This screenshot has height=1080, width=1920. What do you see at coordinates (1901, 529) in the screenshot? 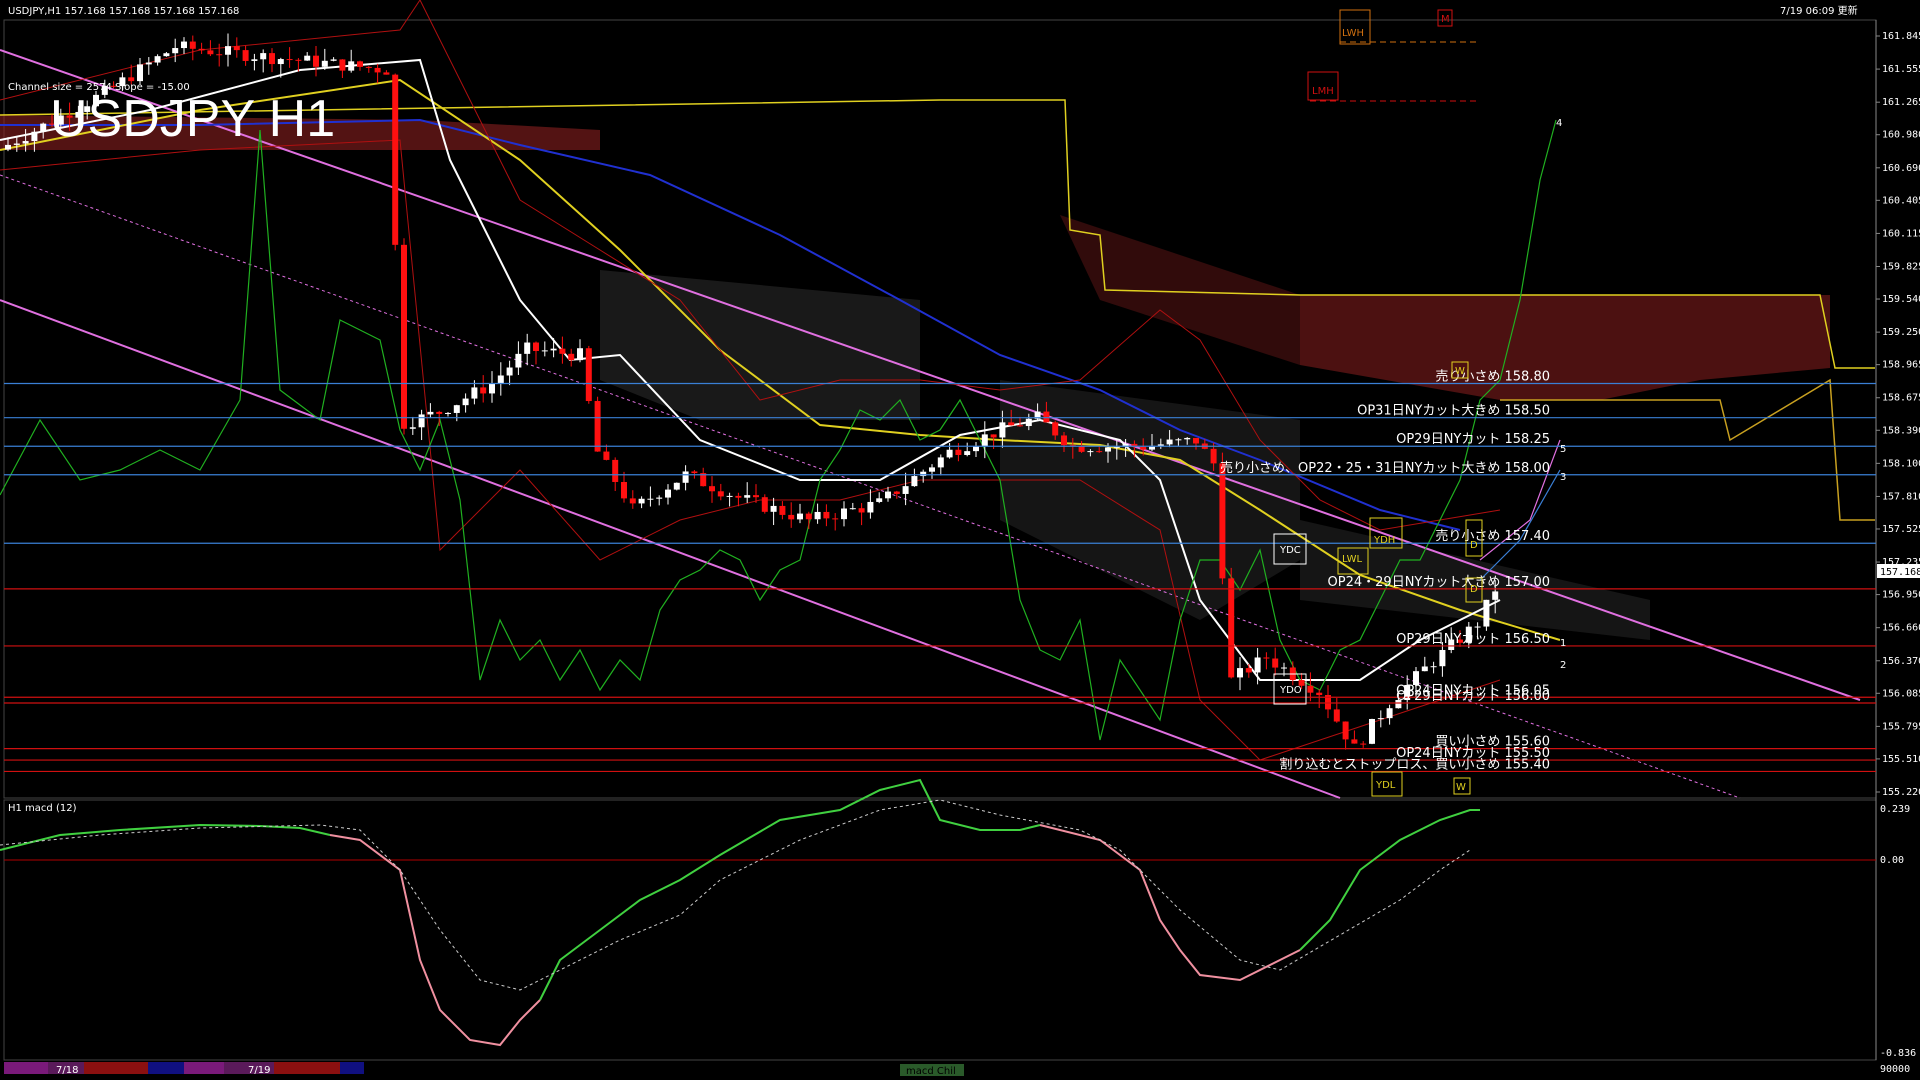
I see `price-tick-label: 157.525` at bounding box center [1901, 529].